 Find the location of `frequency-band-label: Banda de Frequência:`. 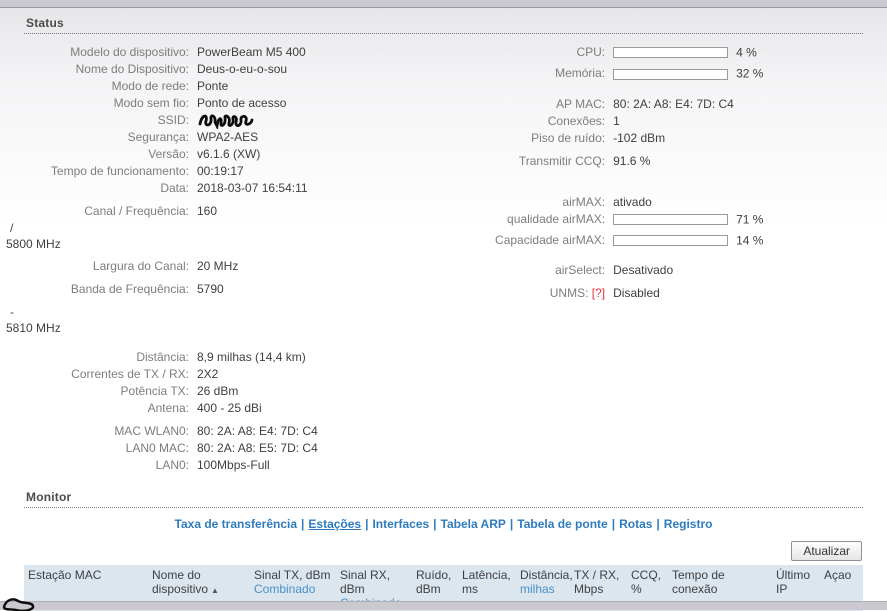

frequency-band-label: Banda de Frequência: is located at coordinates (129, 289).